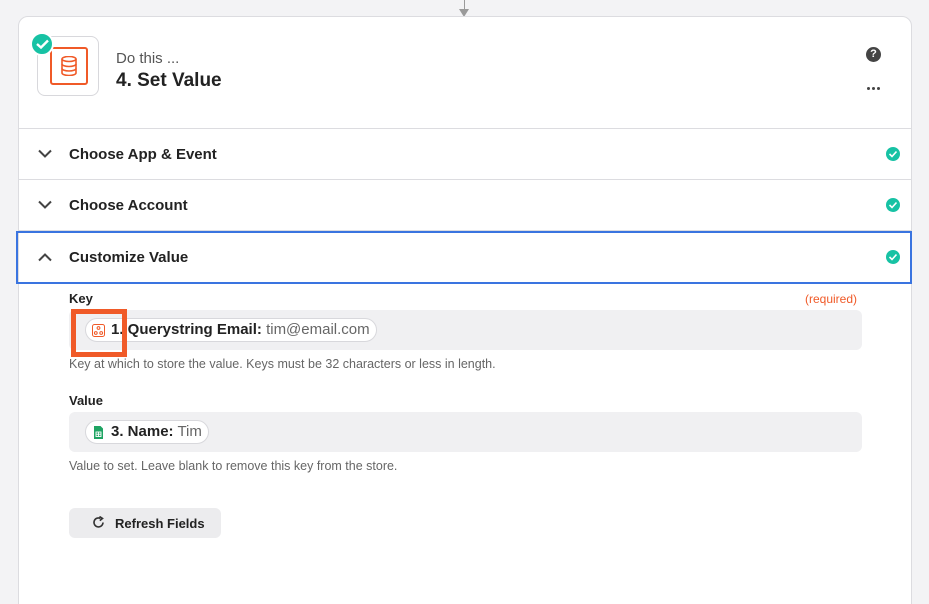 The image size is (929, 604). I want to click on step-title: 4. Set Value, so click(169, 80).